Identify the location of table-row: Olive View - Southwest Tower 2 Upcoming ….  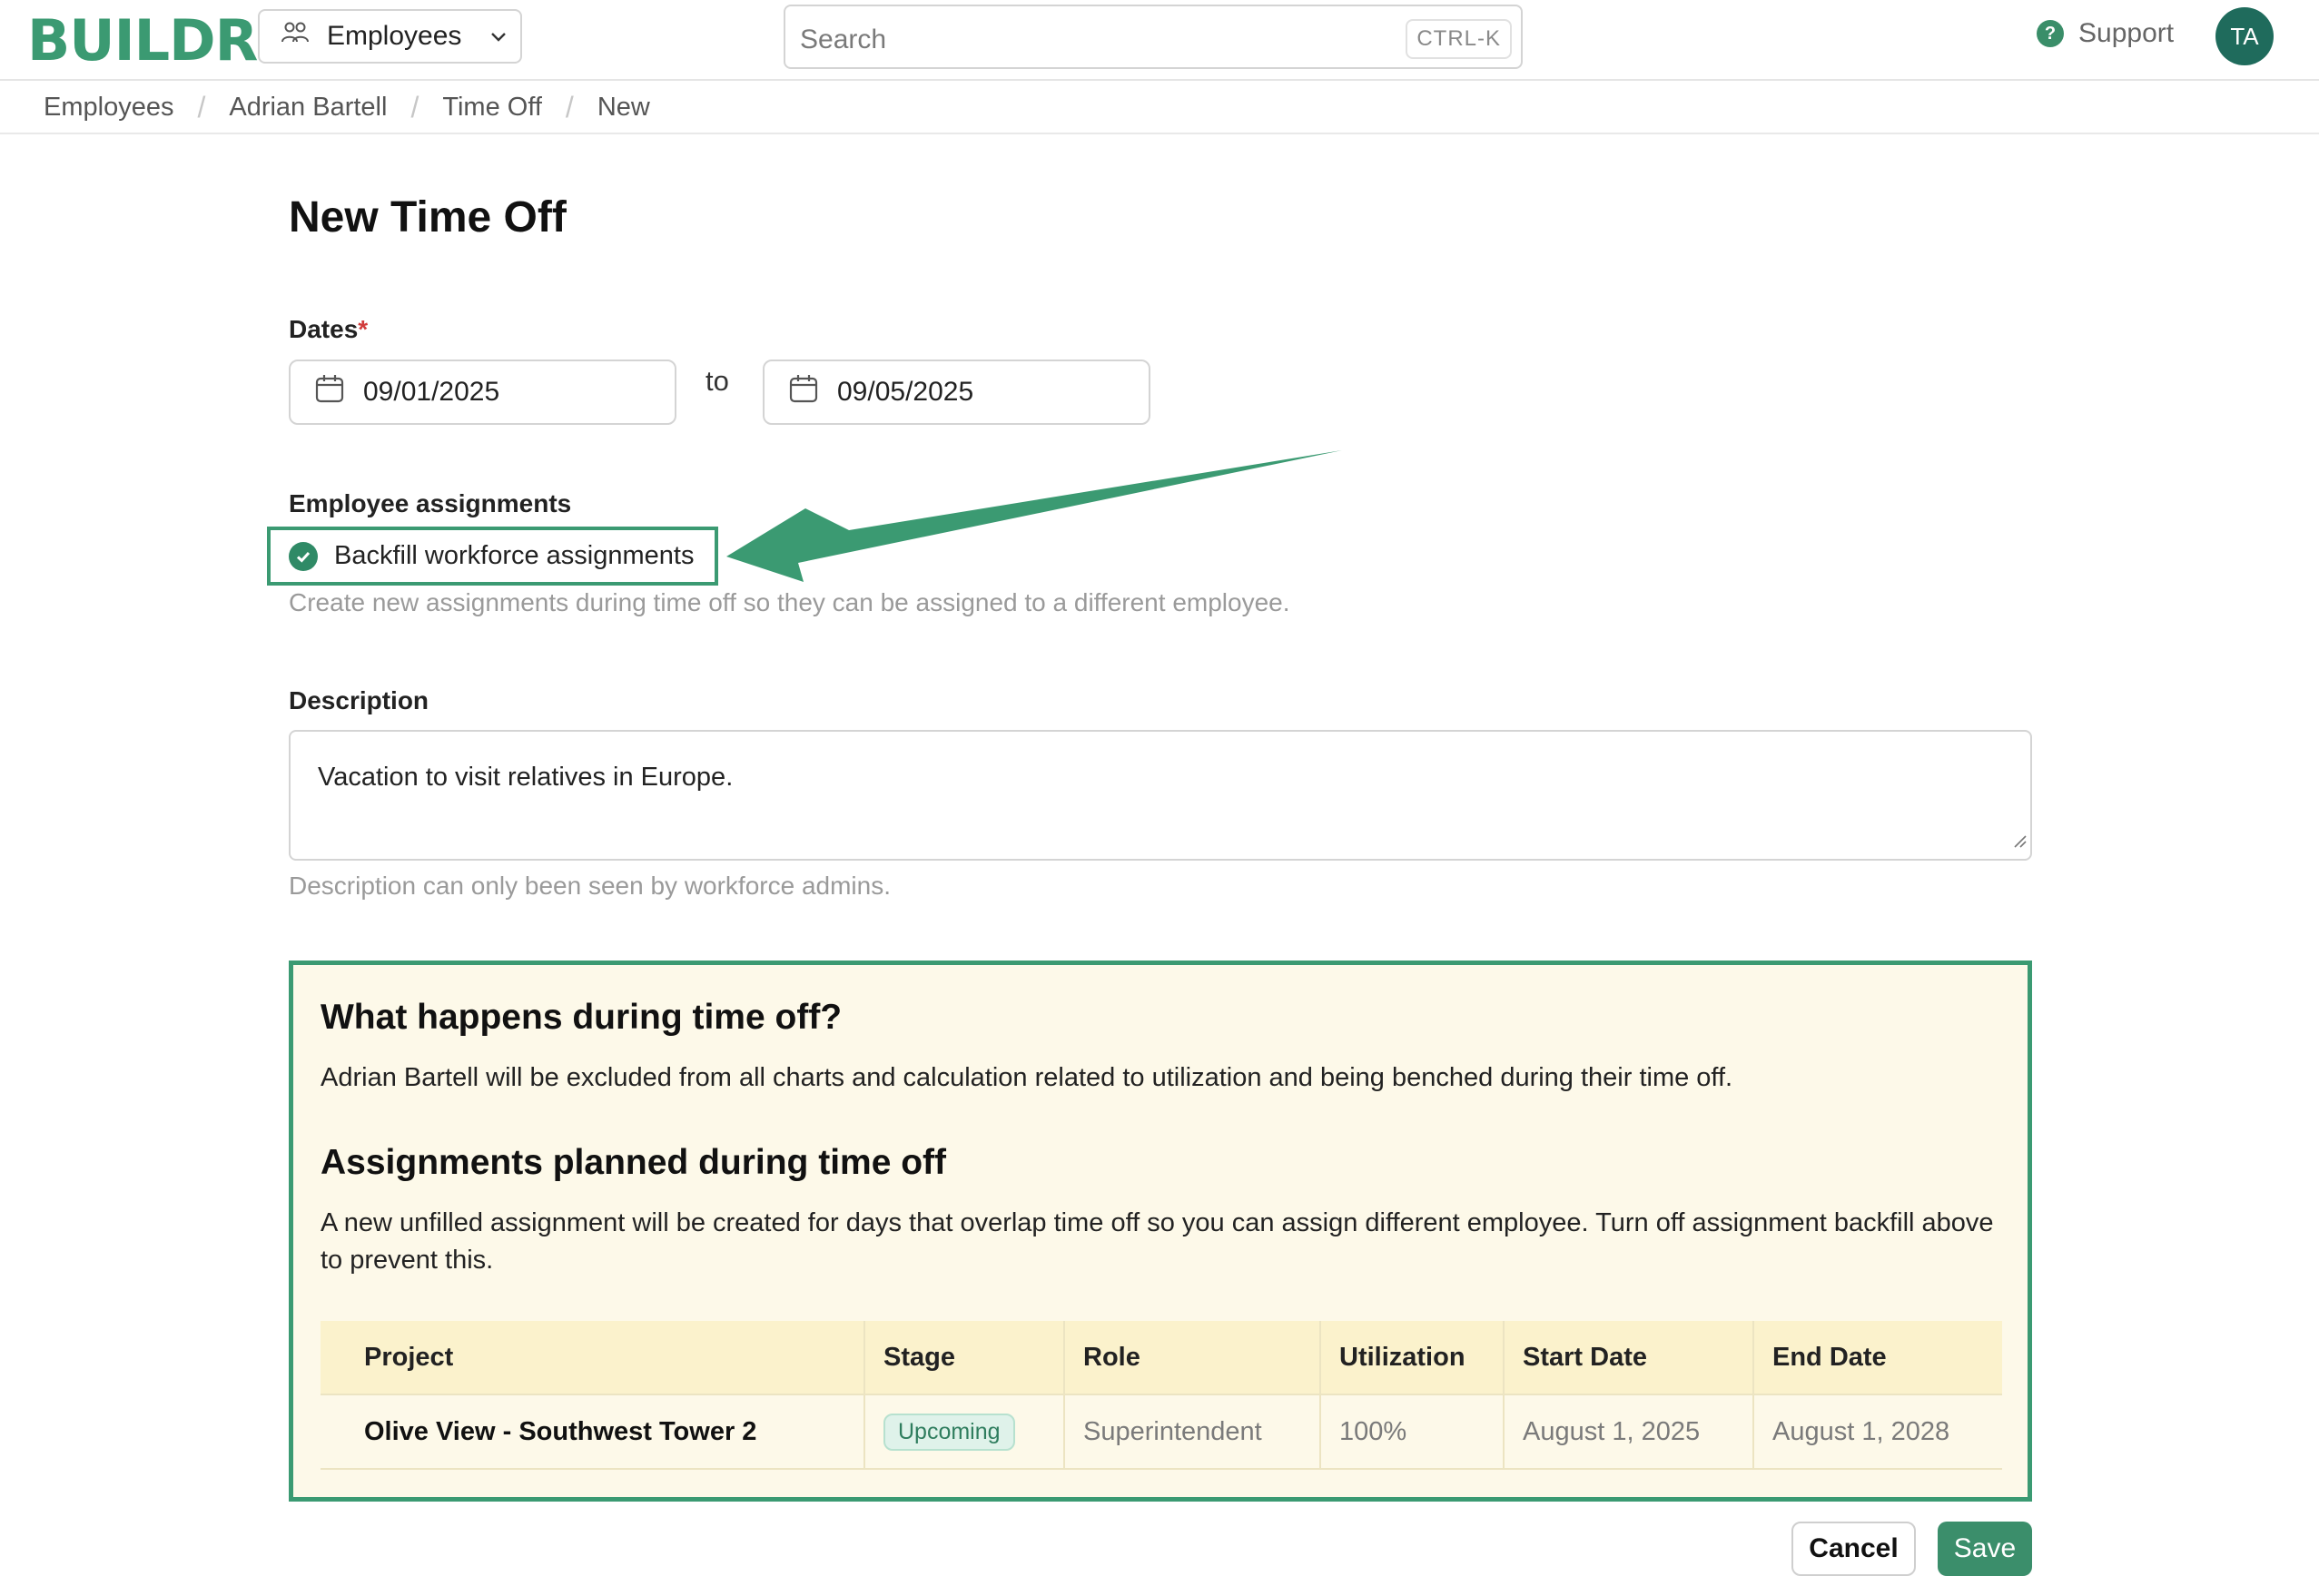
(1162, 1432).